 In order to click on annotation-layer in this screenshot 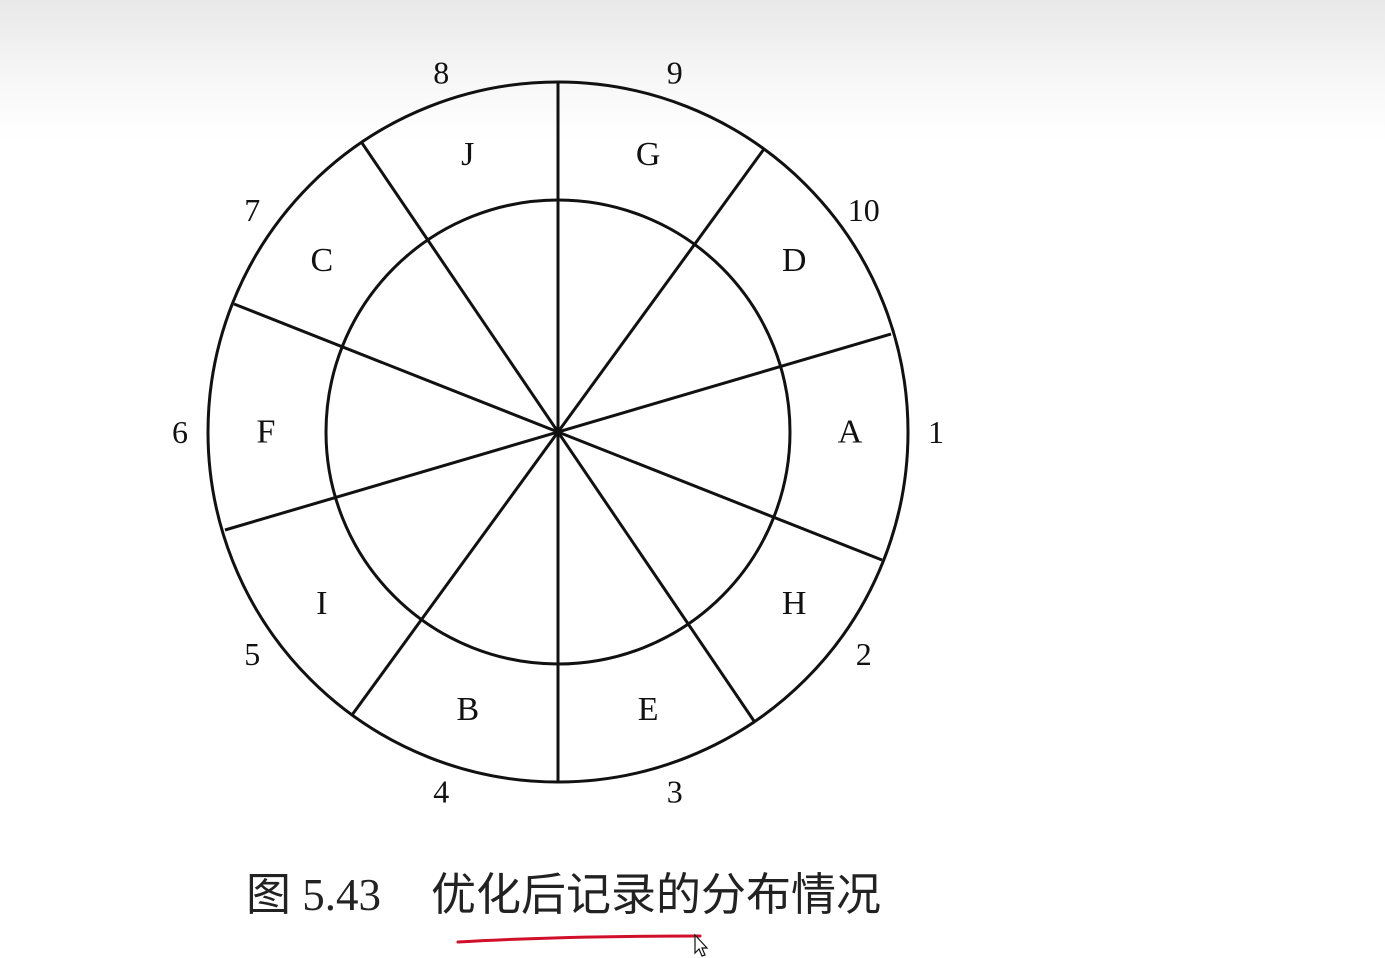, I will do `click(582, 945)`.